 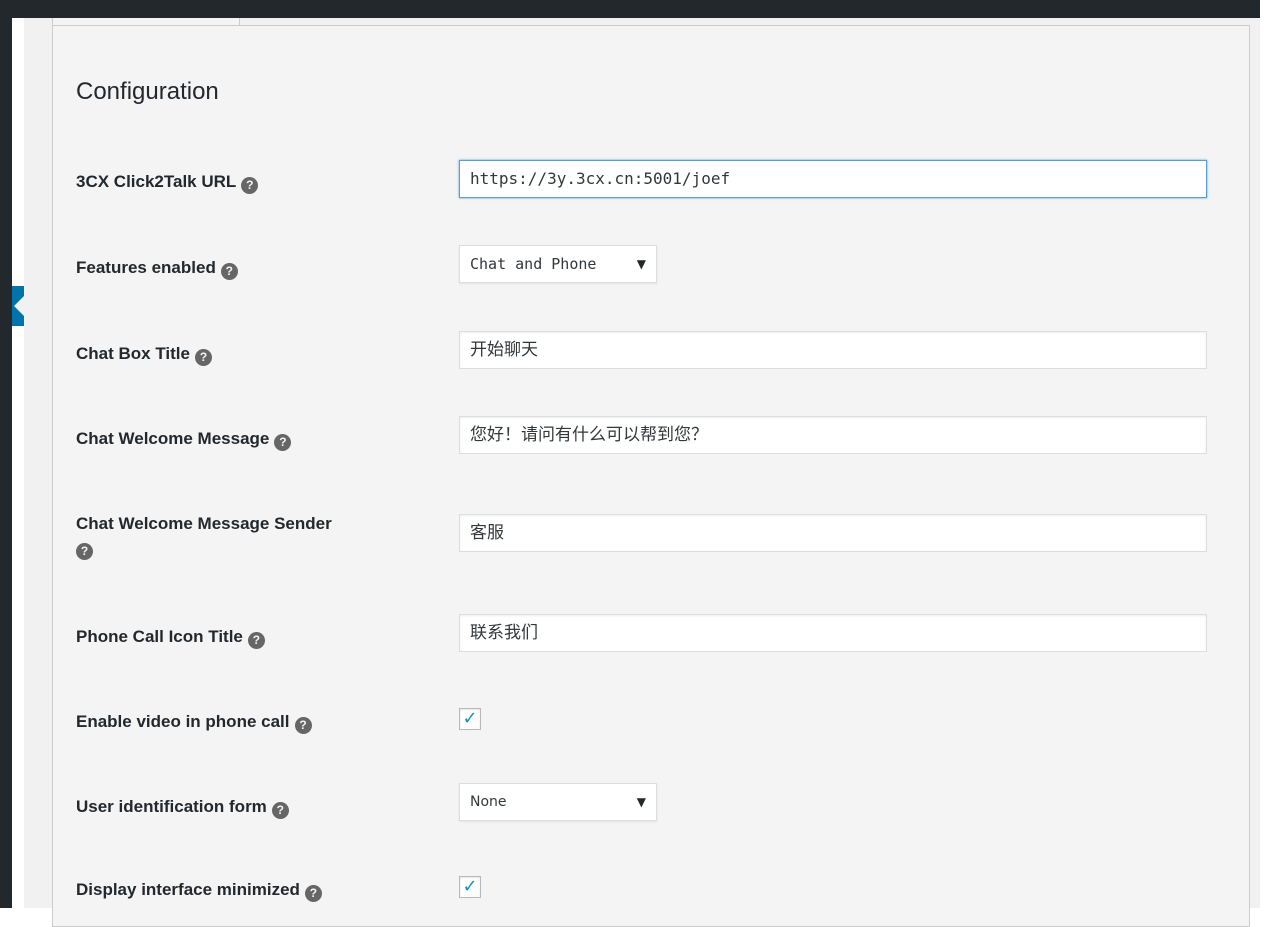 I want to click on admin-sidebar-edge, so click(x=6, y=454).